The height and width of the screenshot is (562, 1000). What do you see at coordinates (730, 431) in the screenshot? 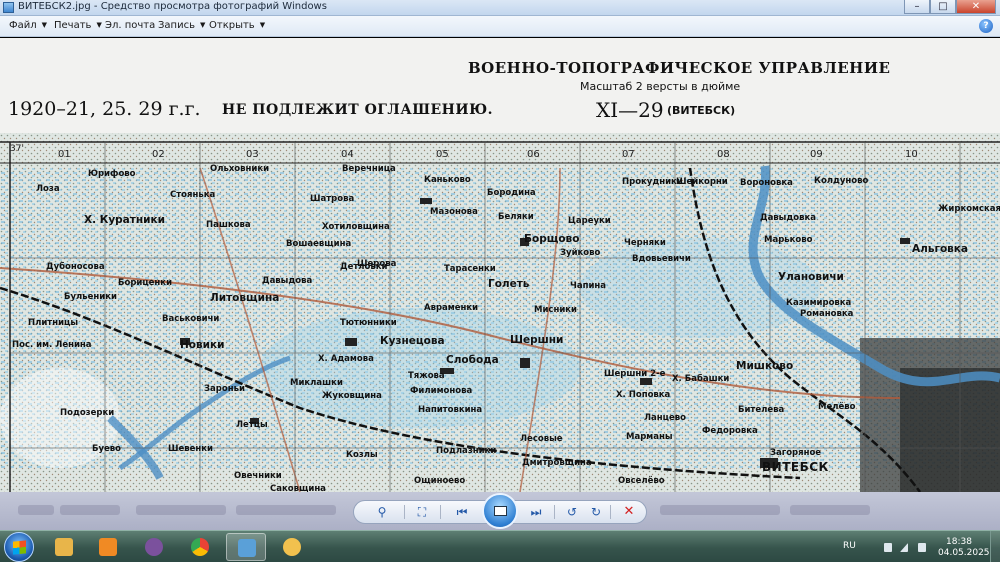
I see `map-place-label: Федоровка` at bounding box center [730, 431].